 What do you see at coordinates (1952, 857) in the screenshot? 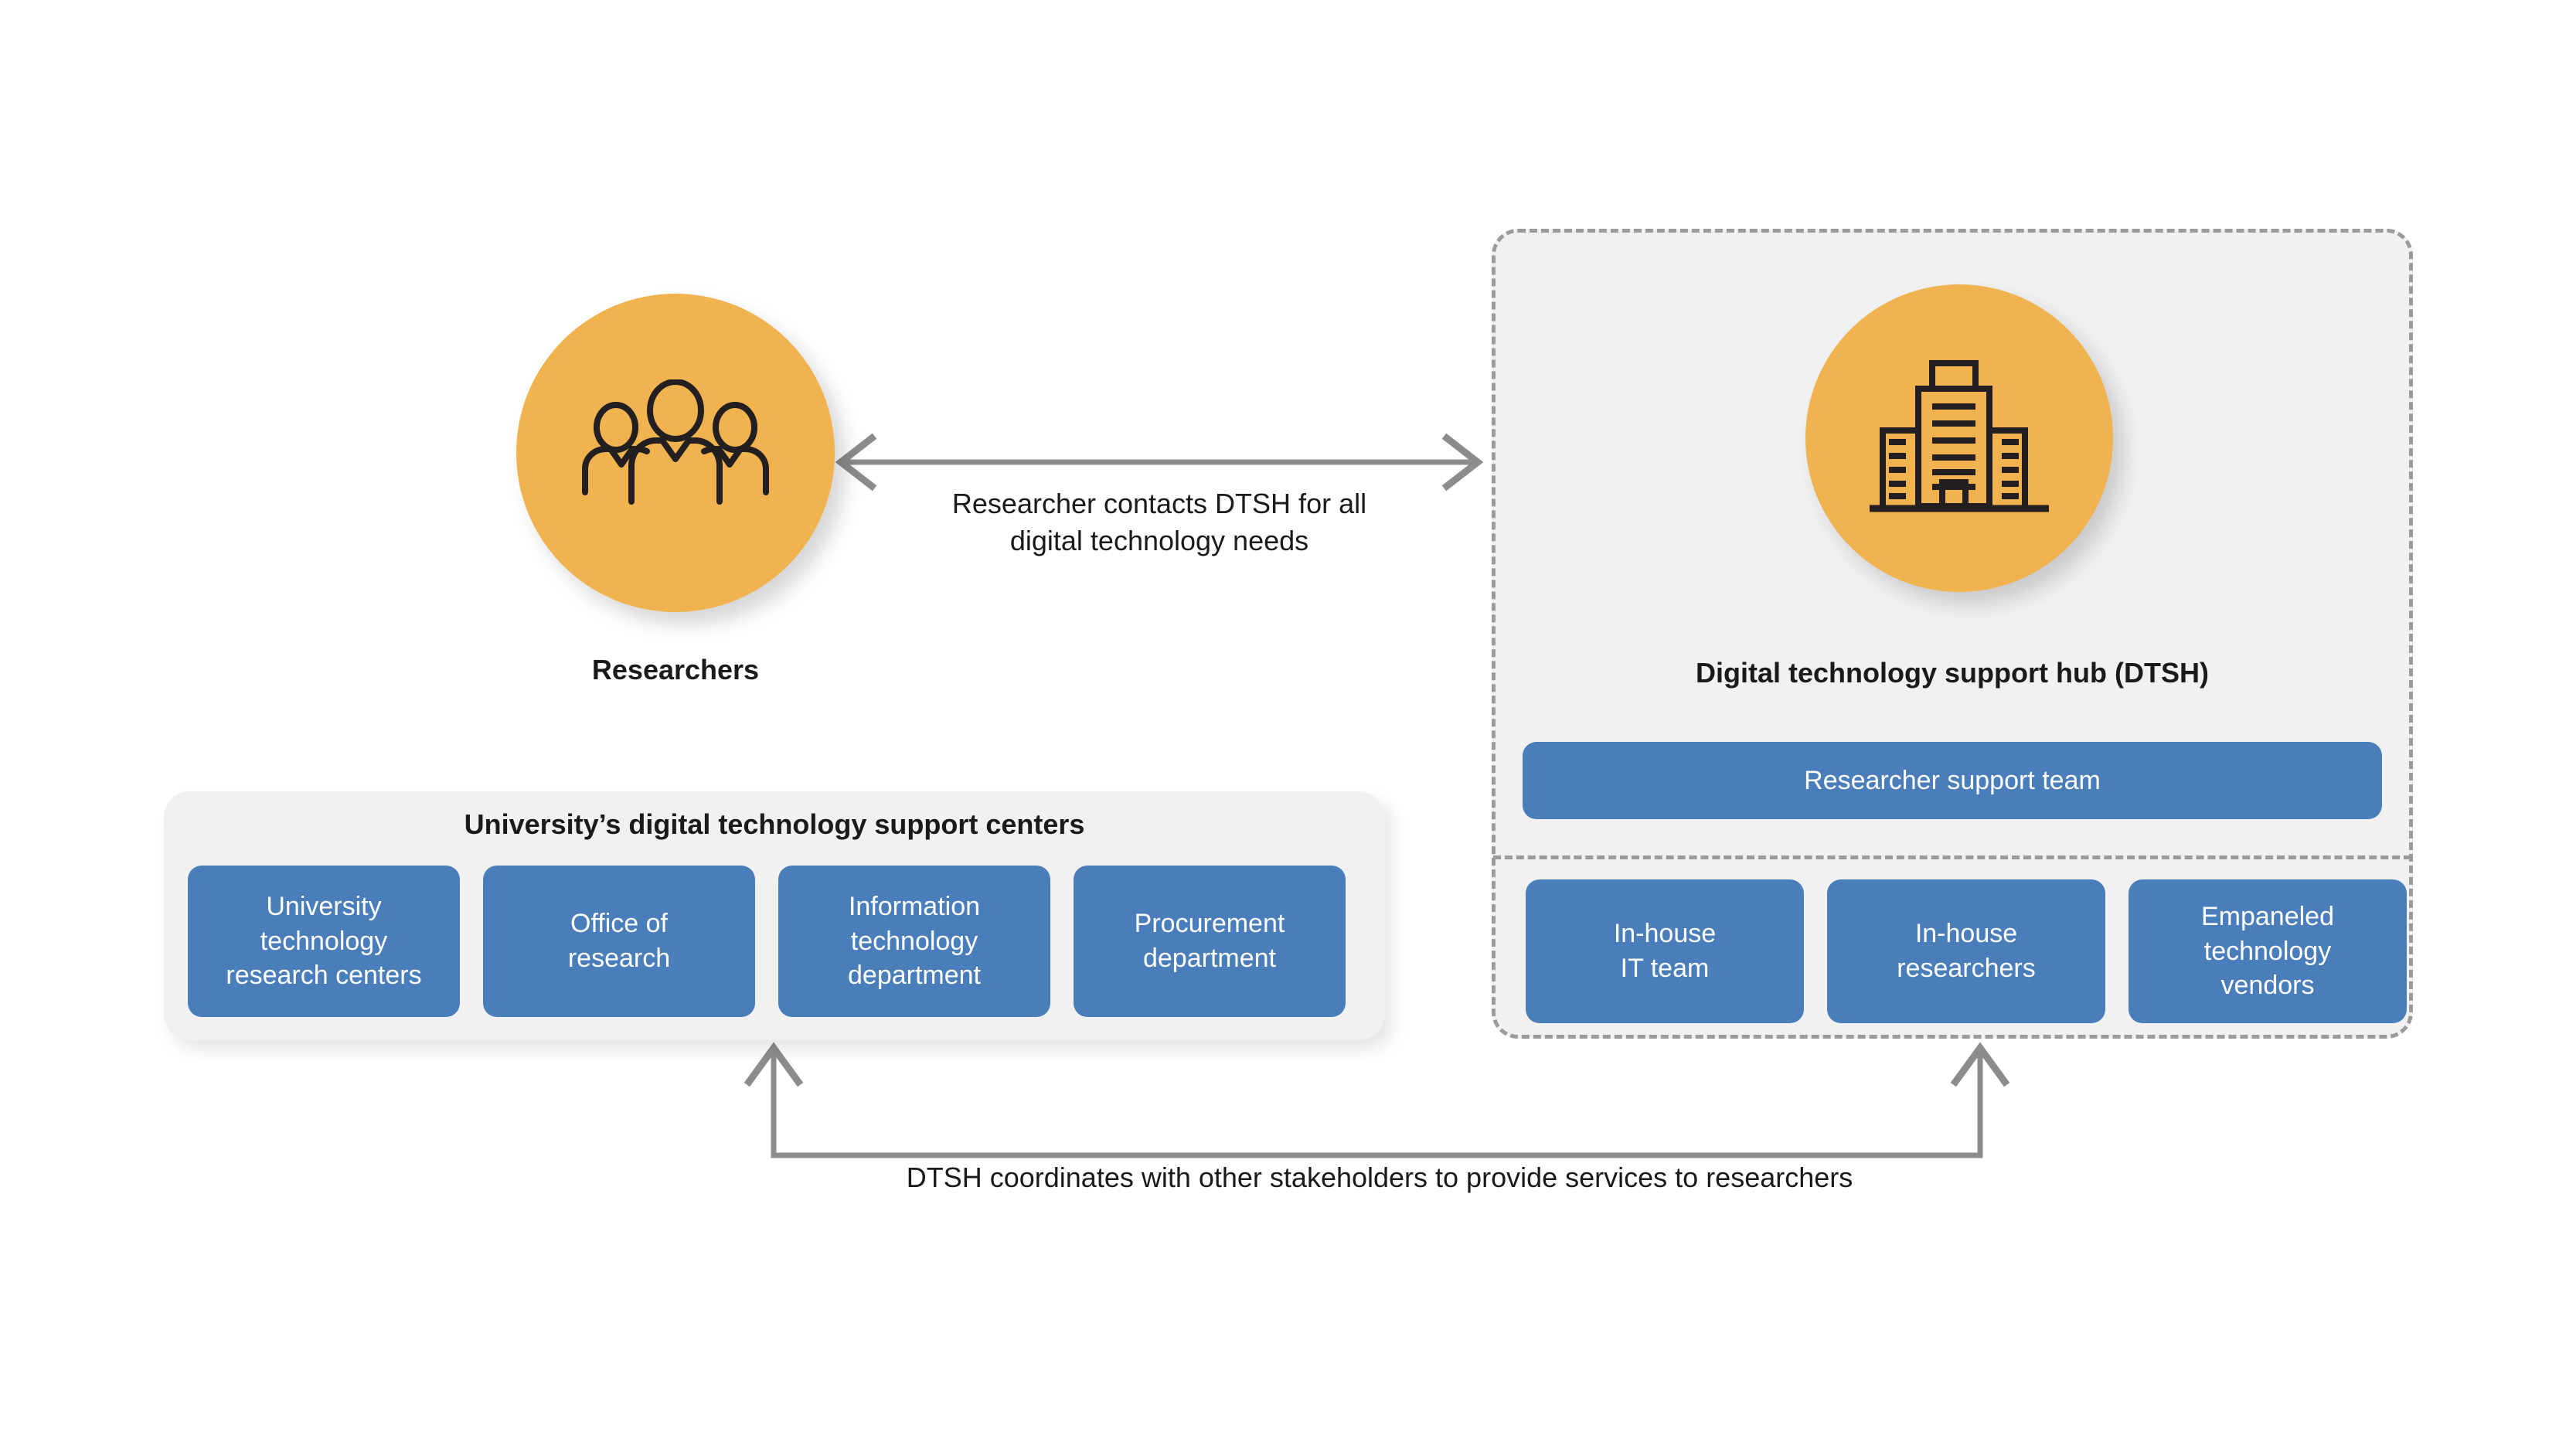
I see `dtsh-inner-divider` at bounding box center [1952, 857].